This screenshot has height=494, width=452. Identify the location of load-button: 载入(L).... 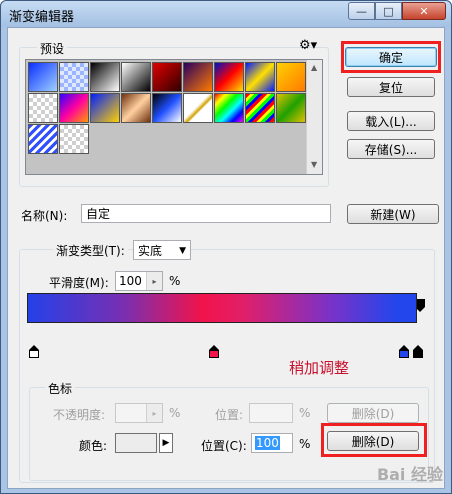
(391, 121).